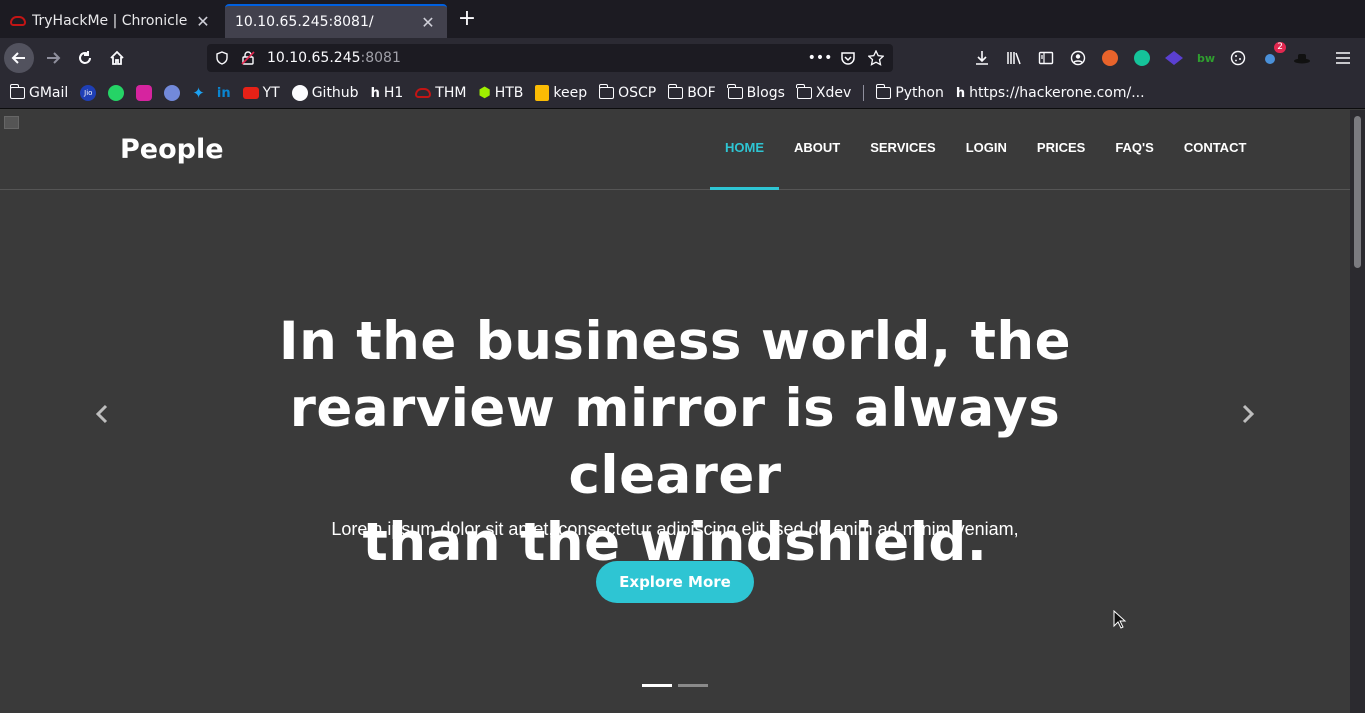 The image size is (1365, 713). I want to click on bookmark-yt: YT, so click(261, 93).